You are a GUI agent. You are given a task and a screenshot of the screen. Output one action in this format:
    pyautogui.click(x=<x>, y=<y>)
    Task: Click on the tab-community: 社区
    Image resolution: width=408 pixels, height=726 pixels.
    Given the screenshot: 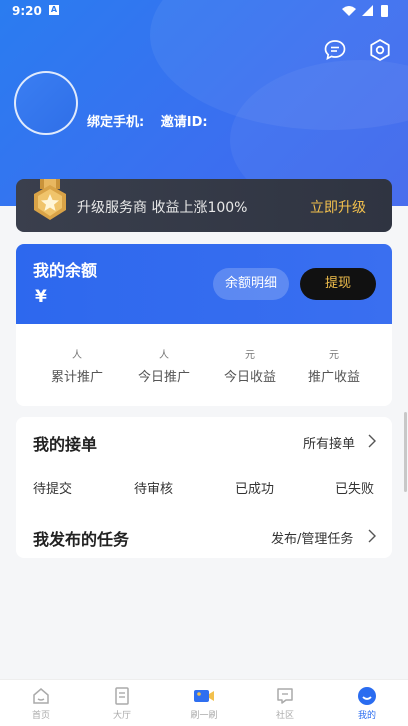 What is the action you would take?
    pyautogui.click(x=285, y=703)
    